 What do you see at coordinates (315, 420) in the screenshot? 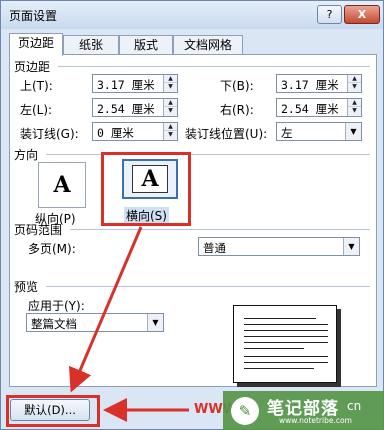
I see `watermark-url: www.notetribe.com` at bounding box center [315, 420].